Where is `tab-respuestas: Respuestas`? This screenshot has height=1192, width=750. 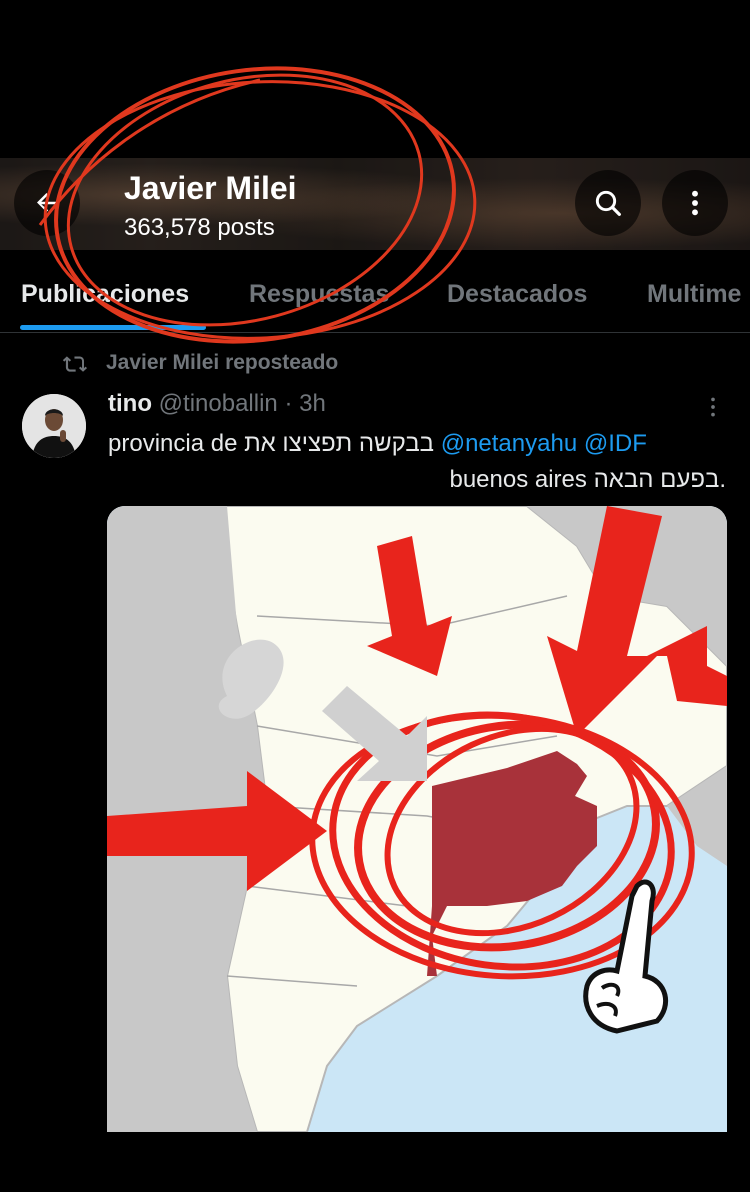 tab-respuestas: Respuestas is located at coordinates (319, 294).